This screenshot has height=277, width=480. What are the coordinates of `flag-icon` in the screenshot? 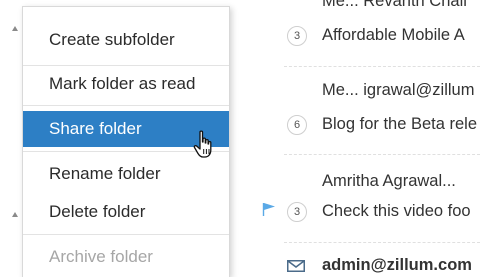 It's located at (269, 209).